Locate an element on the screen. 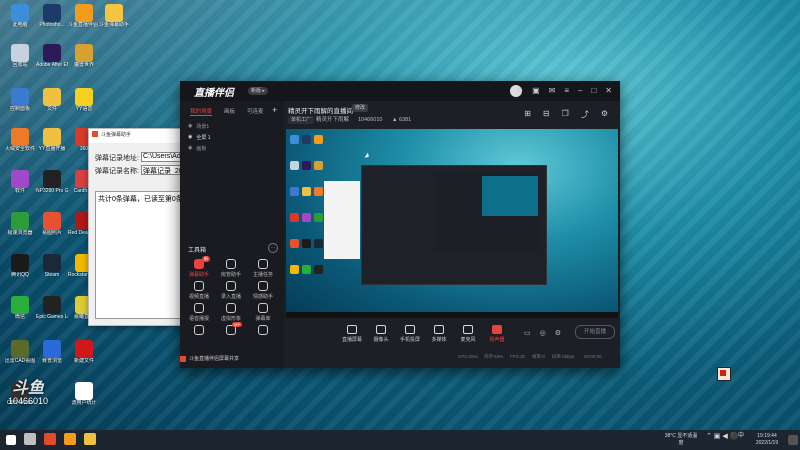 The height and width of the screenshot is (450, 800). preview-desktop-icon is located at coordinates (294, 243).